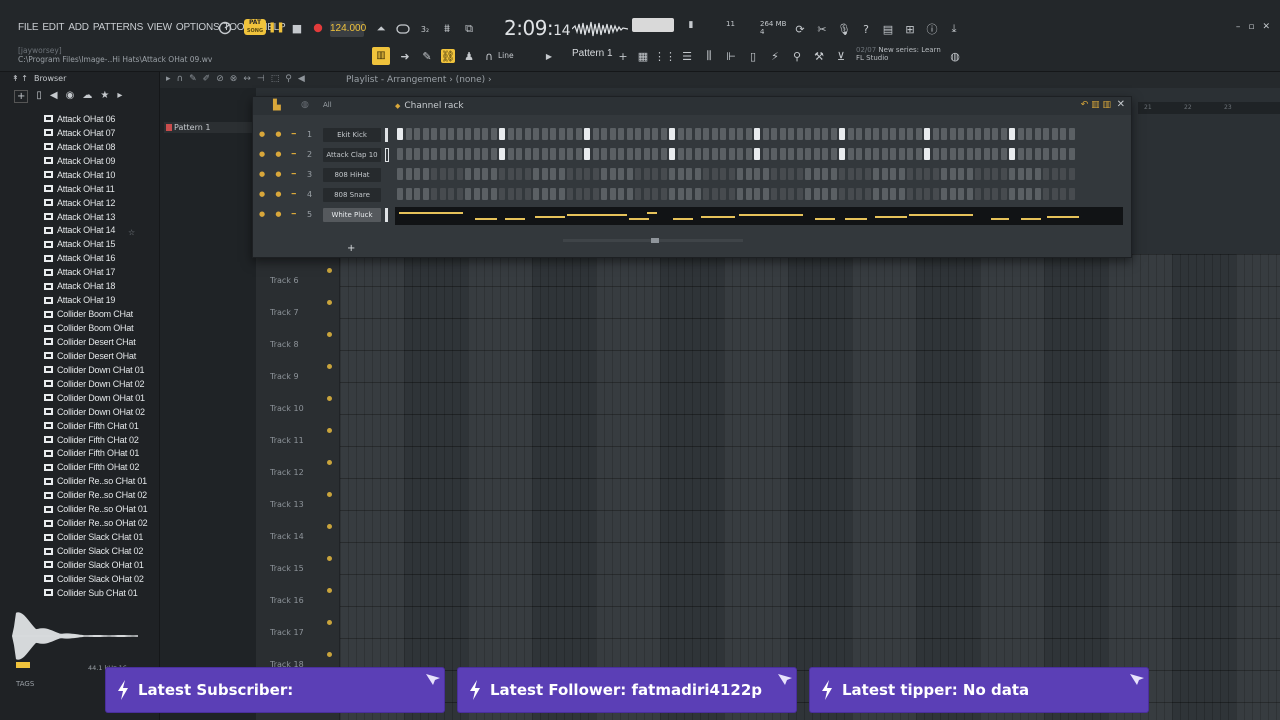  Describe the element at coordinates (95, 426) in the screenshot. I see `browser-item: Collider Fifth CHat 01` at that location.